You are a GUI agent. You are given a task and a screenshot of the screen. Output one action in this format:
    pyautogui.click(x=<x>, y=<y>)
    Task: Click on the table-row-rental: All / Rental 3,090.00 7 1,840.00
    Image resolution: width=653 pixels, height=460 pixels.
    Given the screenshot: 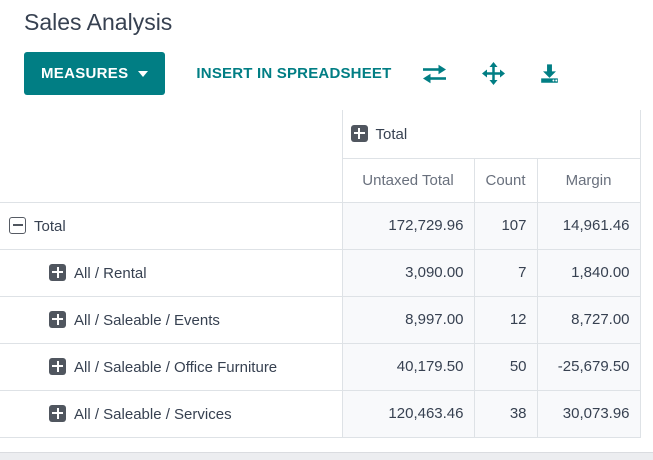 What is the action you would take?
    pyautogui.click(x=320, y=273)
    